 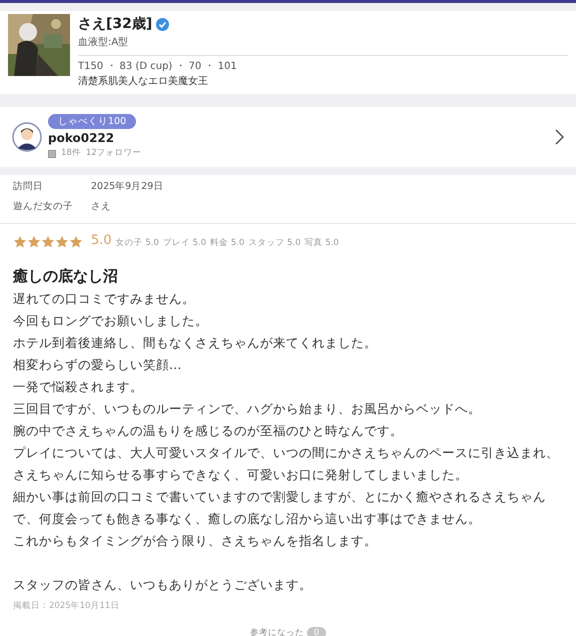 What do you see at coordinates (286, 464) in the screenshot?
I see `review-paragraph: プレイについては、大人可愛いスタイルで、いつの間にかさえちゃんのペースに引き込まれ、さえちゃんに知らせる事すらできなく、可愛いお口に発射してしまいました。` at bounding box center [286, 464].